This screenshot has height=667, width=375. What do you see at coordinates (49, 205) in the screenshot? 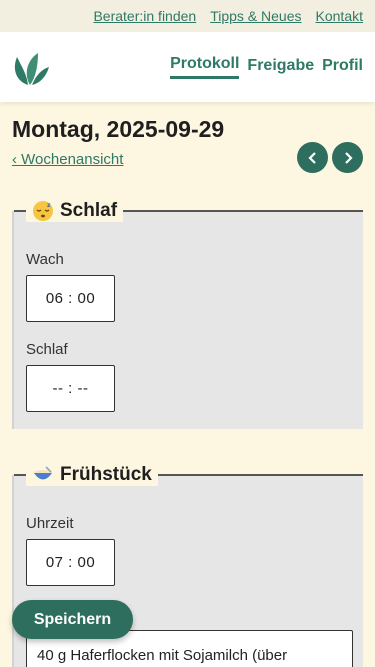
I see `svg-text: z` at bounding box center [49, 205].